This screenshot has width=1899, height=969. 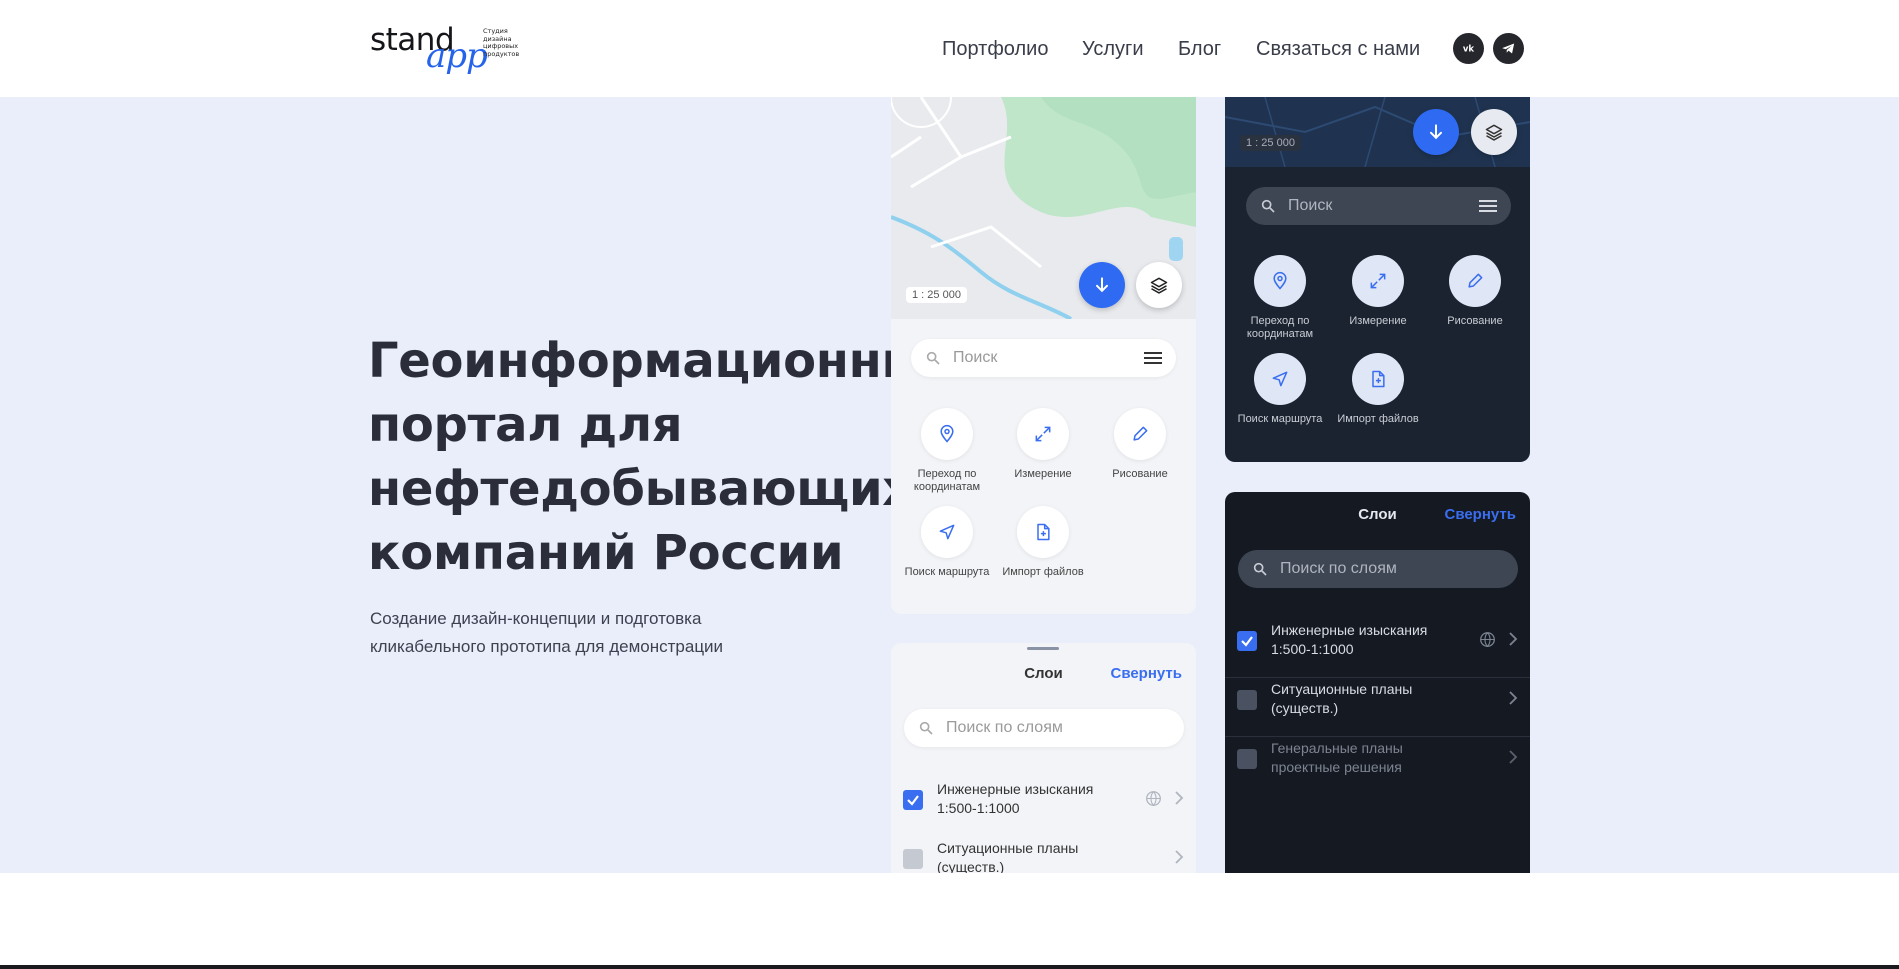 I want to click on hero-title-line: нефтедобывающих, so click(x=640, y=489).